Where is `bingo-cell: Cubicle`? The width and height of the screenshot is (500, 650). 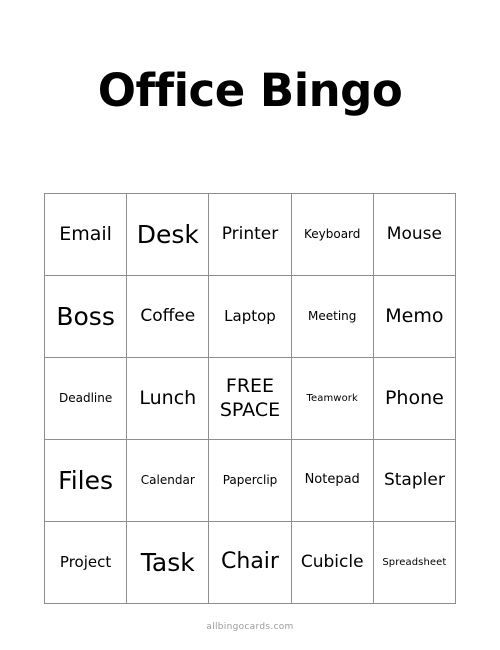 bingo-cell: Cubicle is located at coordinates (332, 563).